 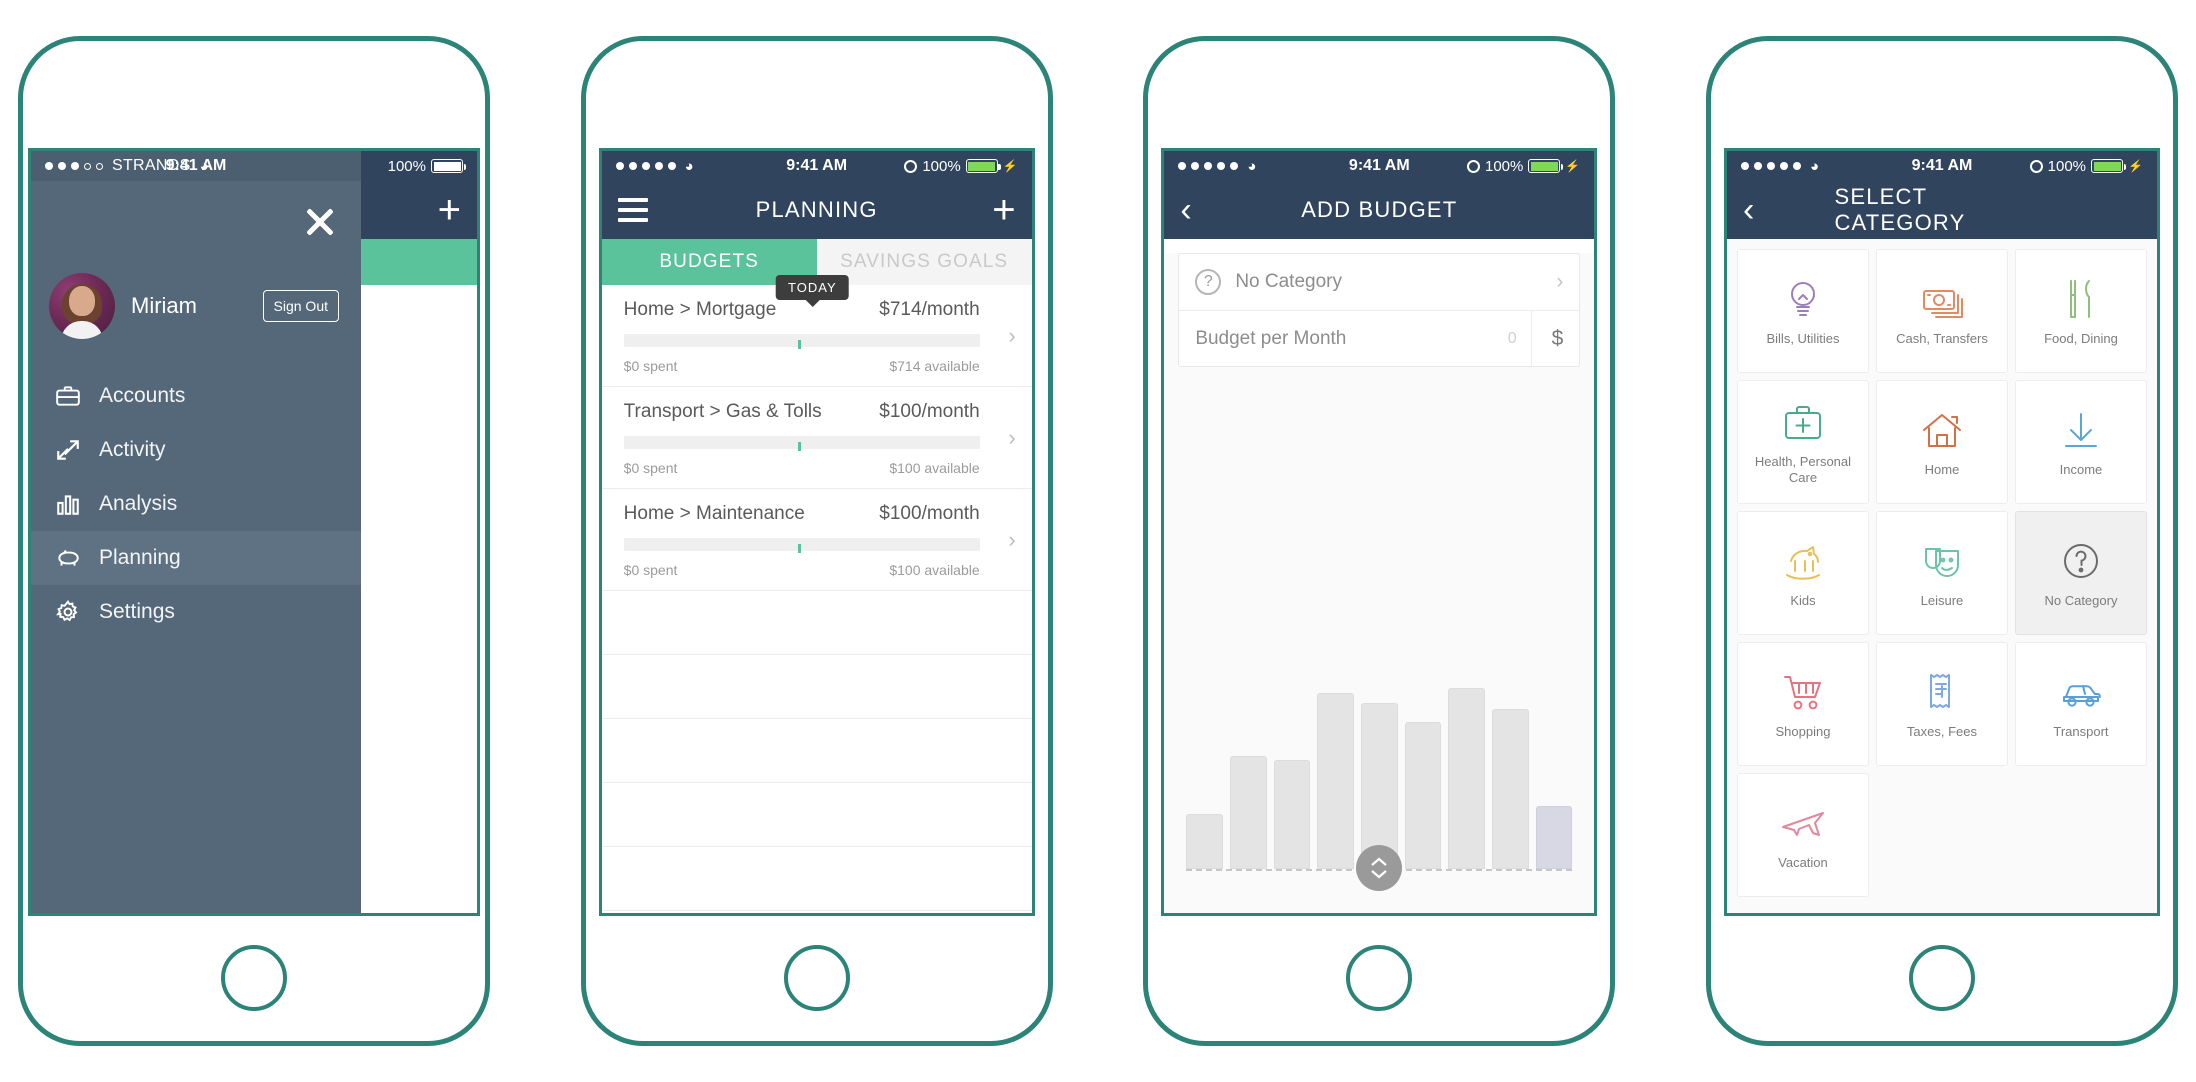 I want to click on category-label: Health, Personal Care, so click(x=1803, y=469).